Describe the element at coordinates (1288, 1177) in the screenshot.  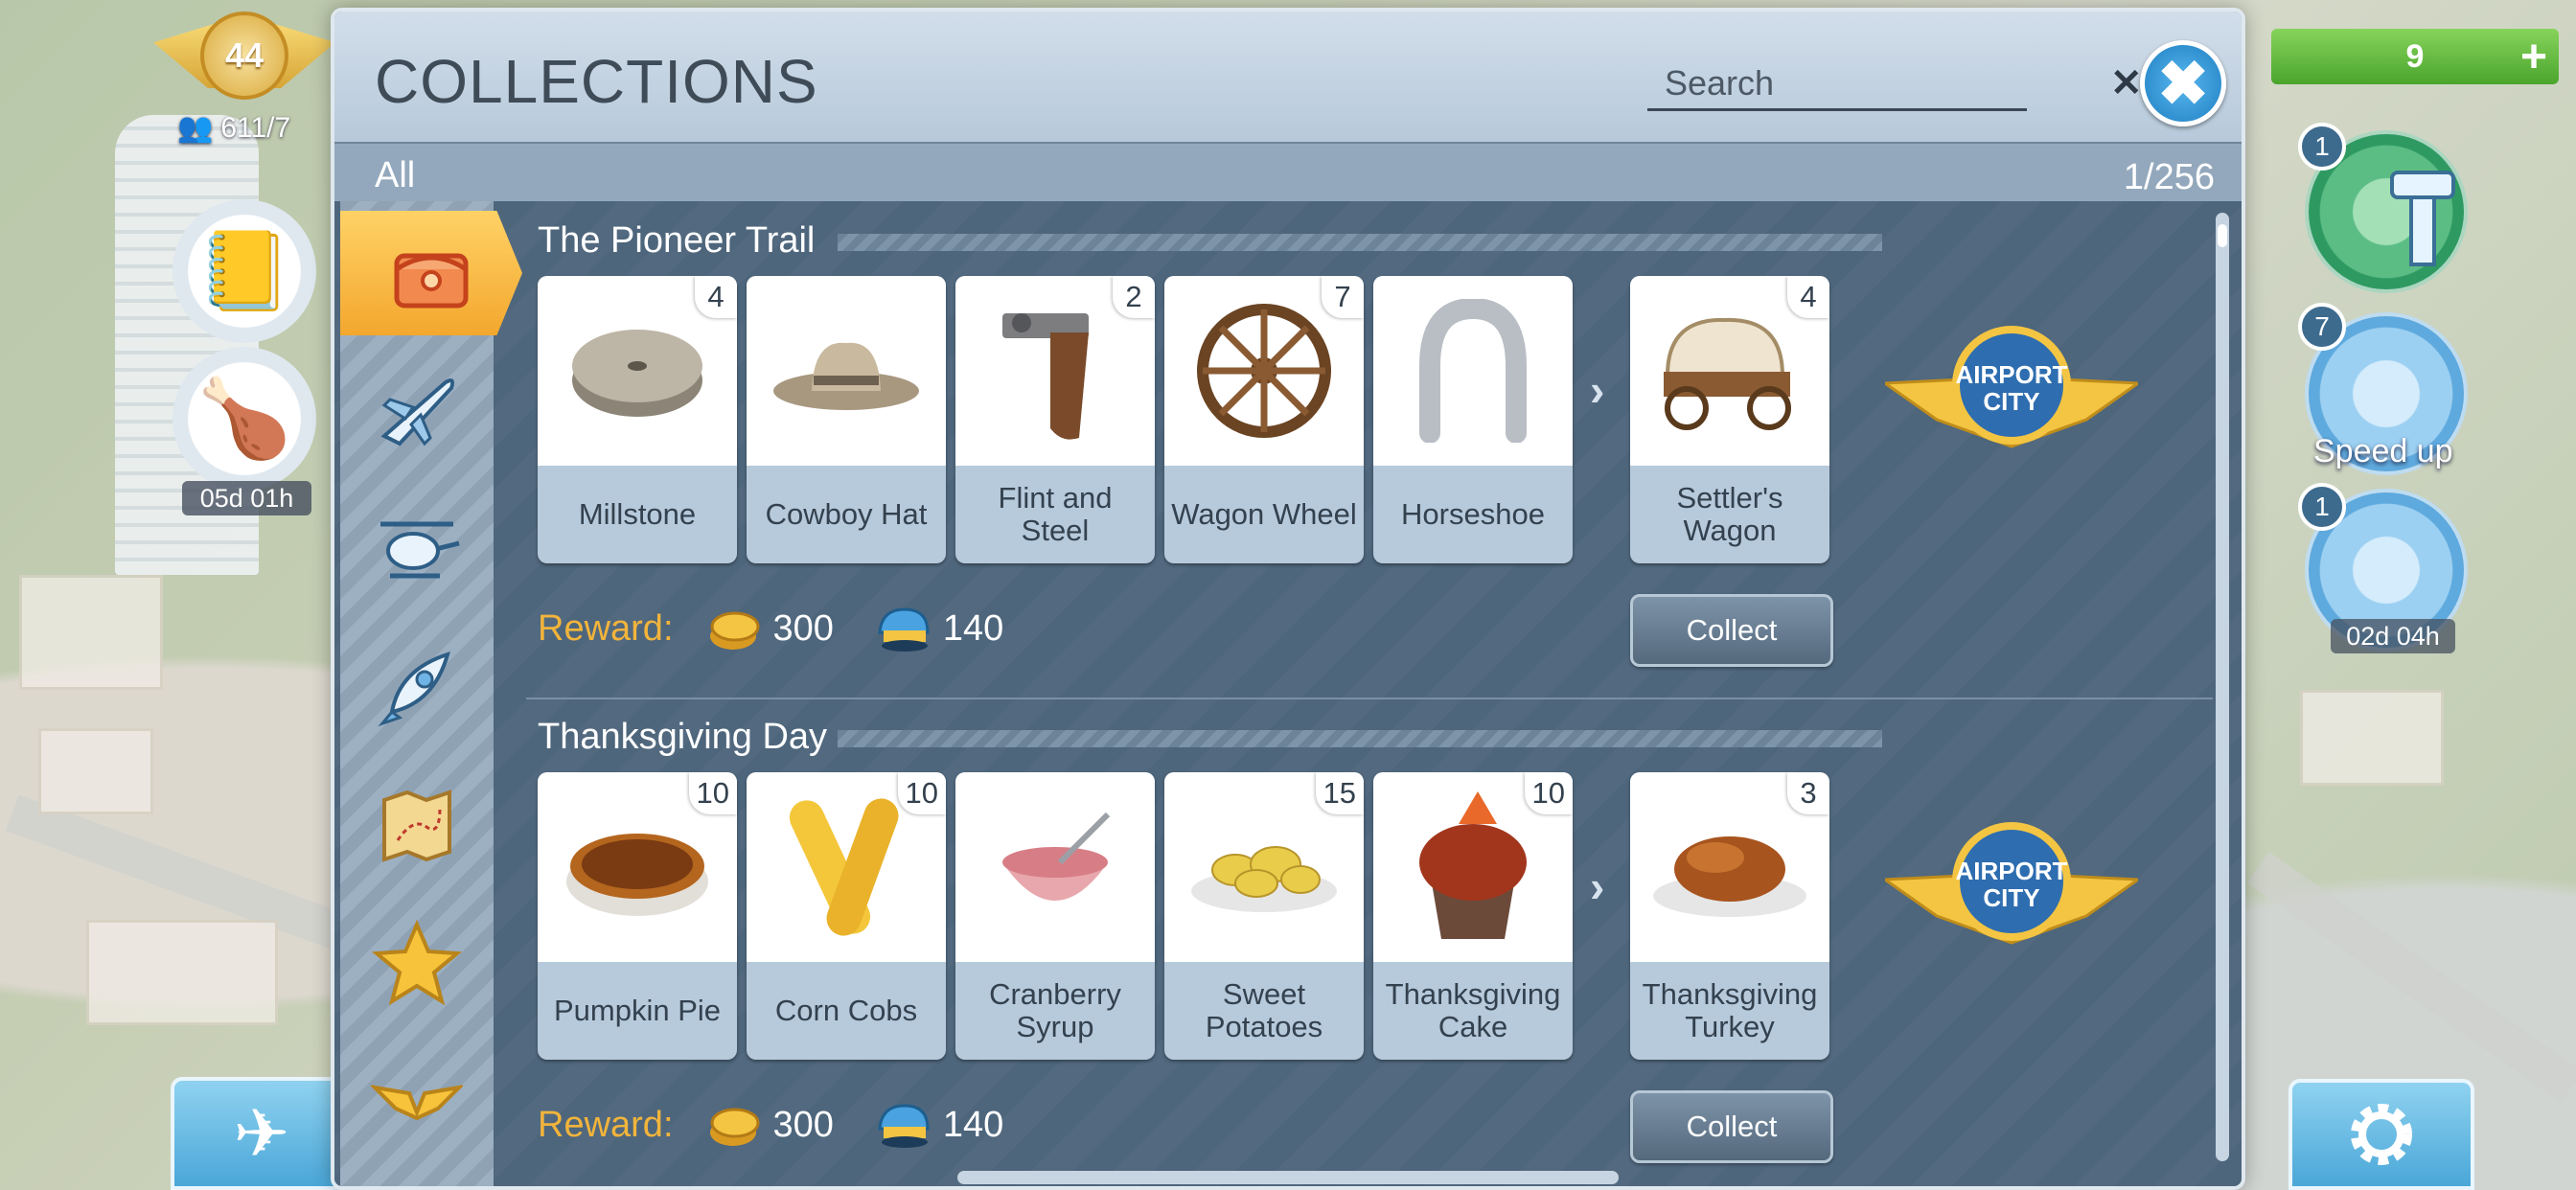
I see `horizontal-scrollbar` at that location.